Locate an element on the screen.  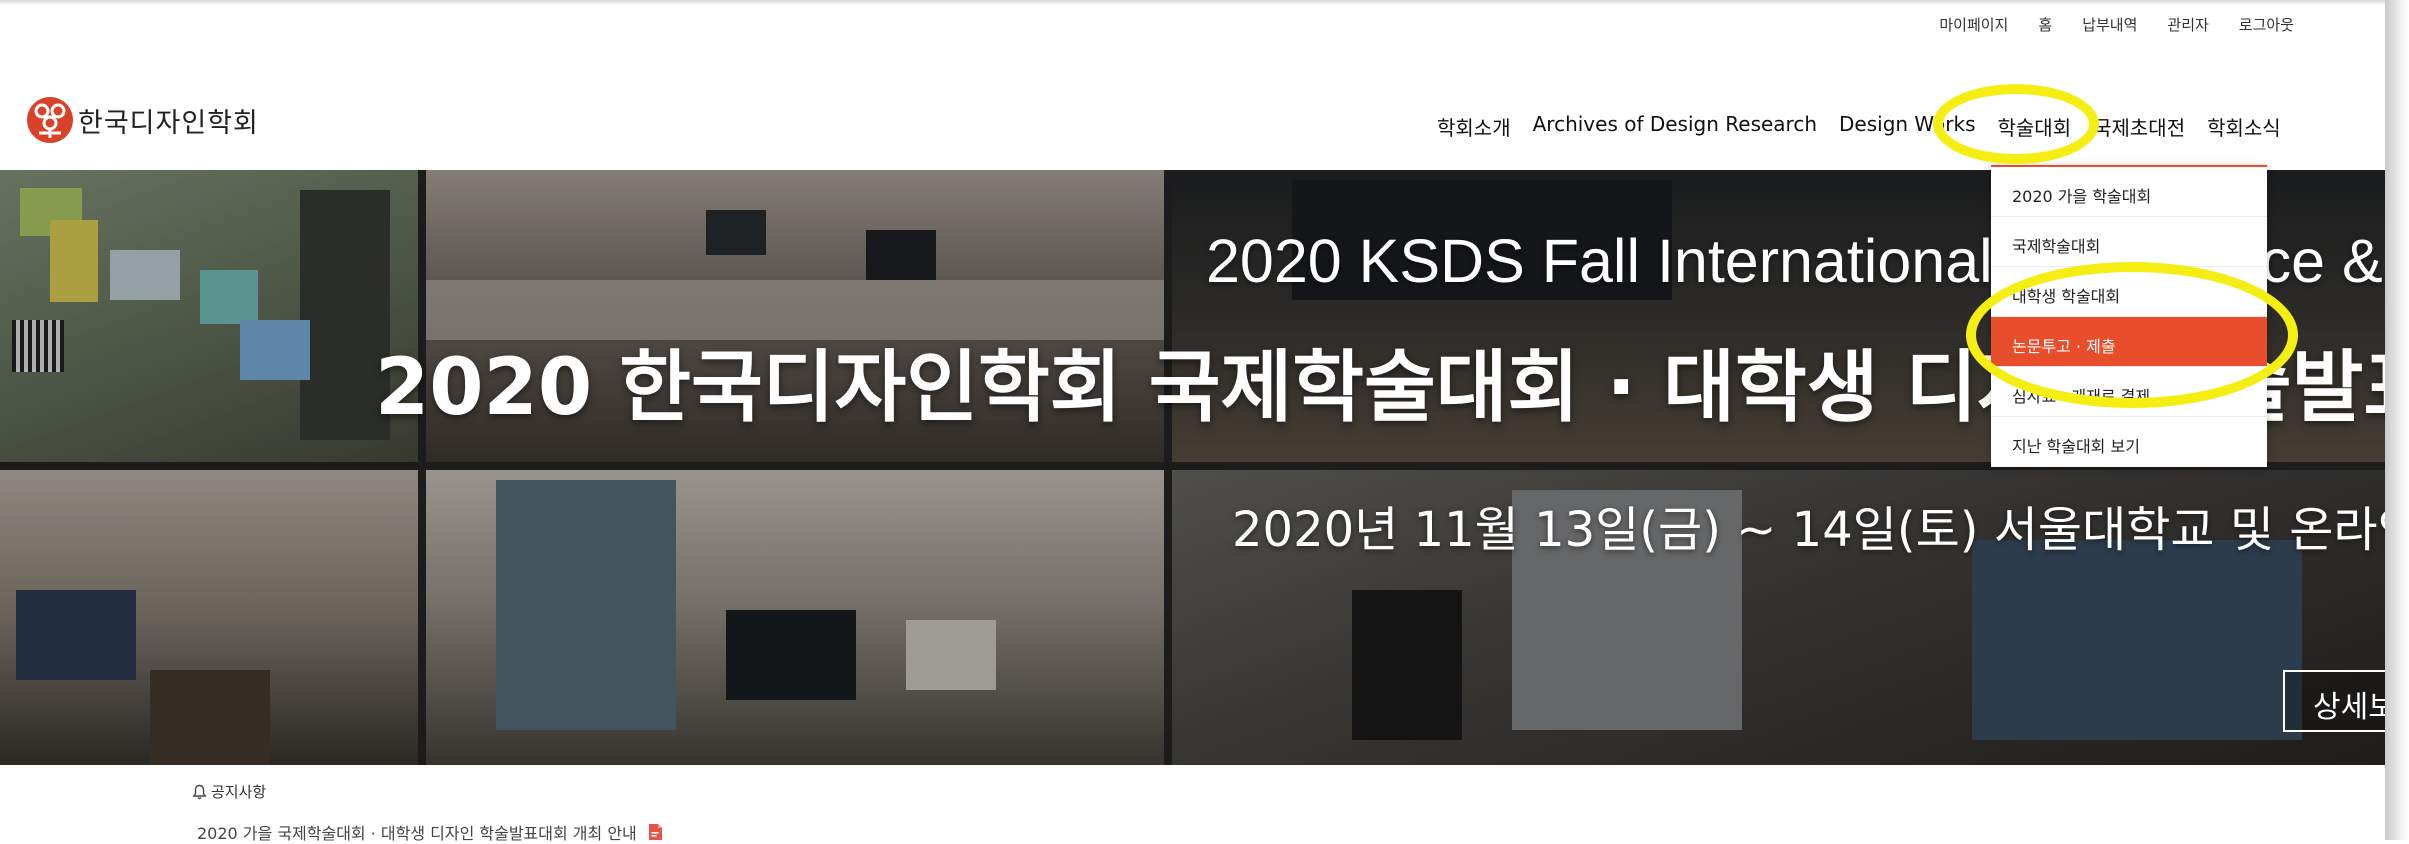
util-logout-link: 로그아웃 is located at coordinates (2266, 24).